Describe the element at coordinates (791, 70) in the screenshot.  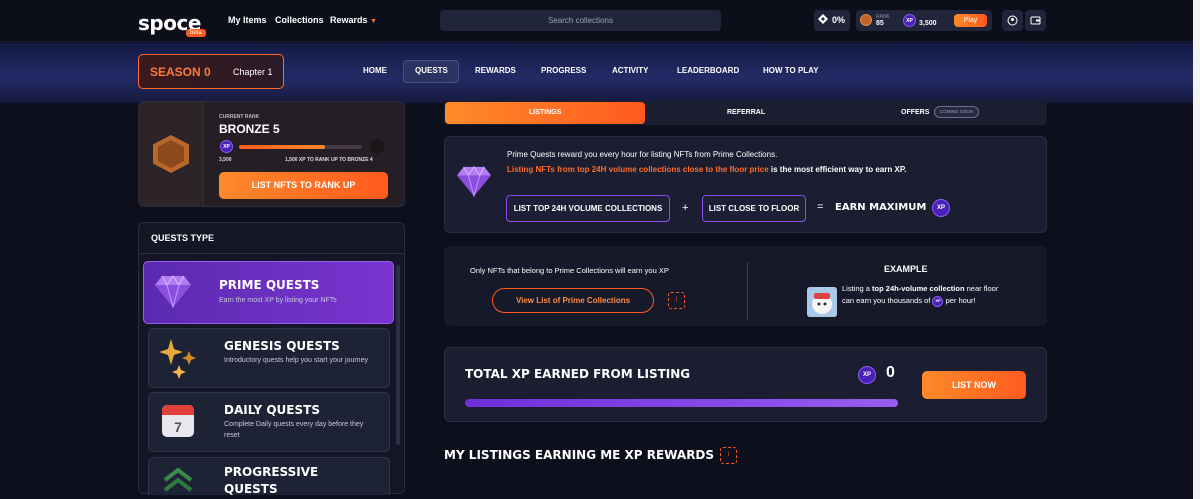
I see `tab-how-to-play: HOW TO PLAY` at that location.